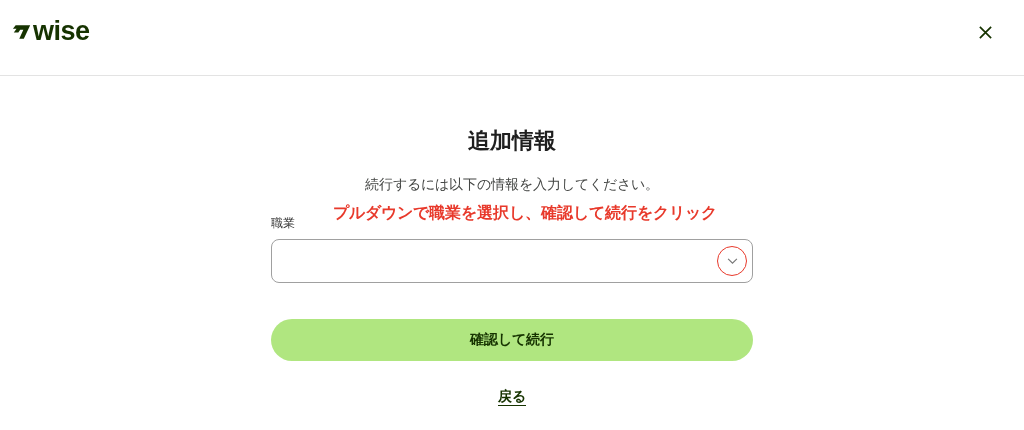 The image size is (1024, 430). What do you see at coordinates (732, 261) in the screenshot?
I see `chevron-down-icon` at bounding box center [732, 261].